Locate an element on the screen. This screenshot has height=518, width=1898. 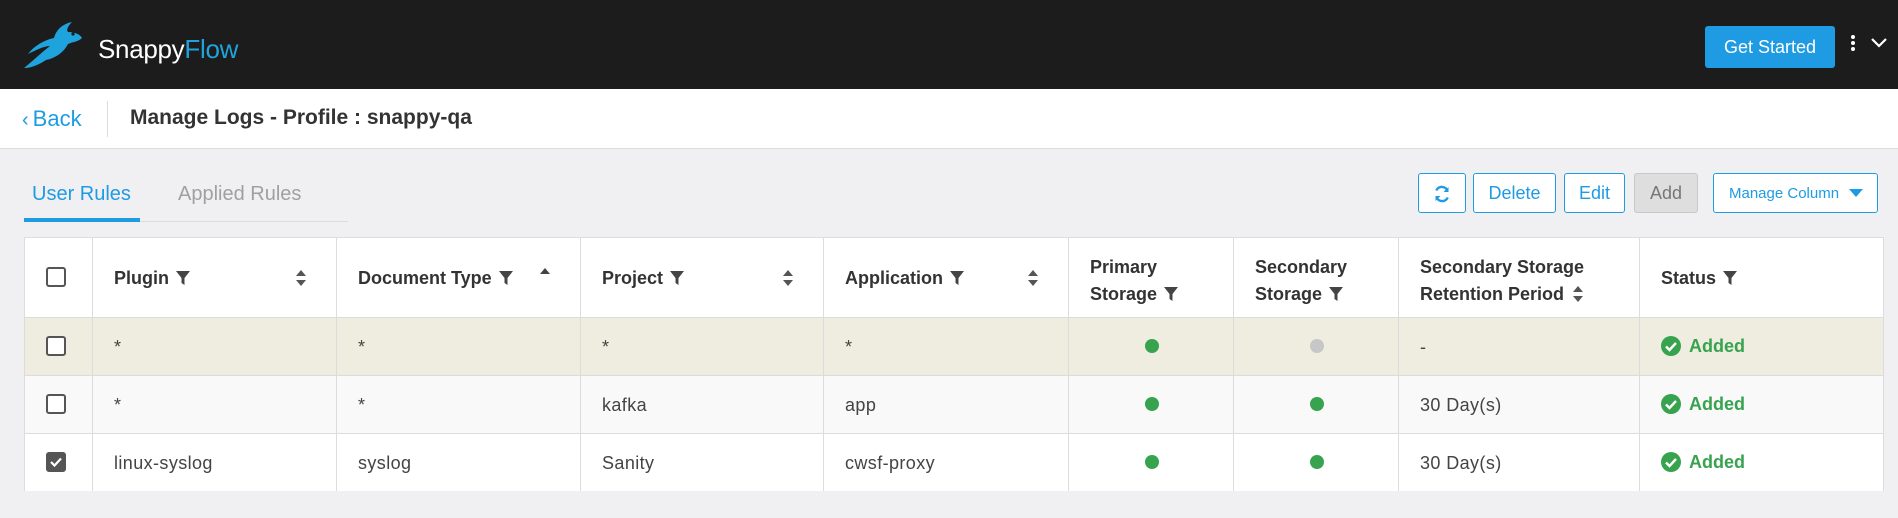
tab-applied-rules: Applied Rules is located at coordinates (239, 194).